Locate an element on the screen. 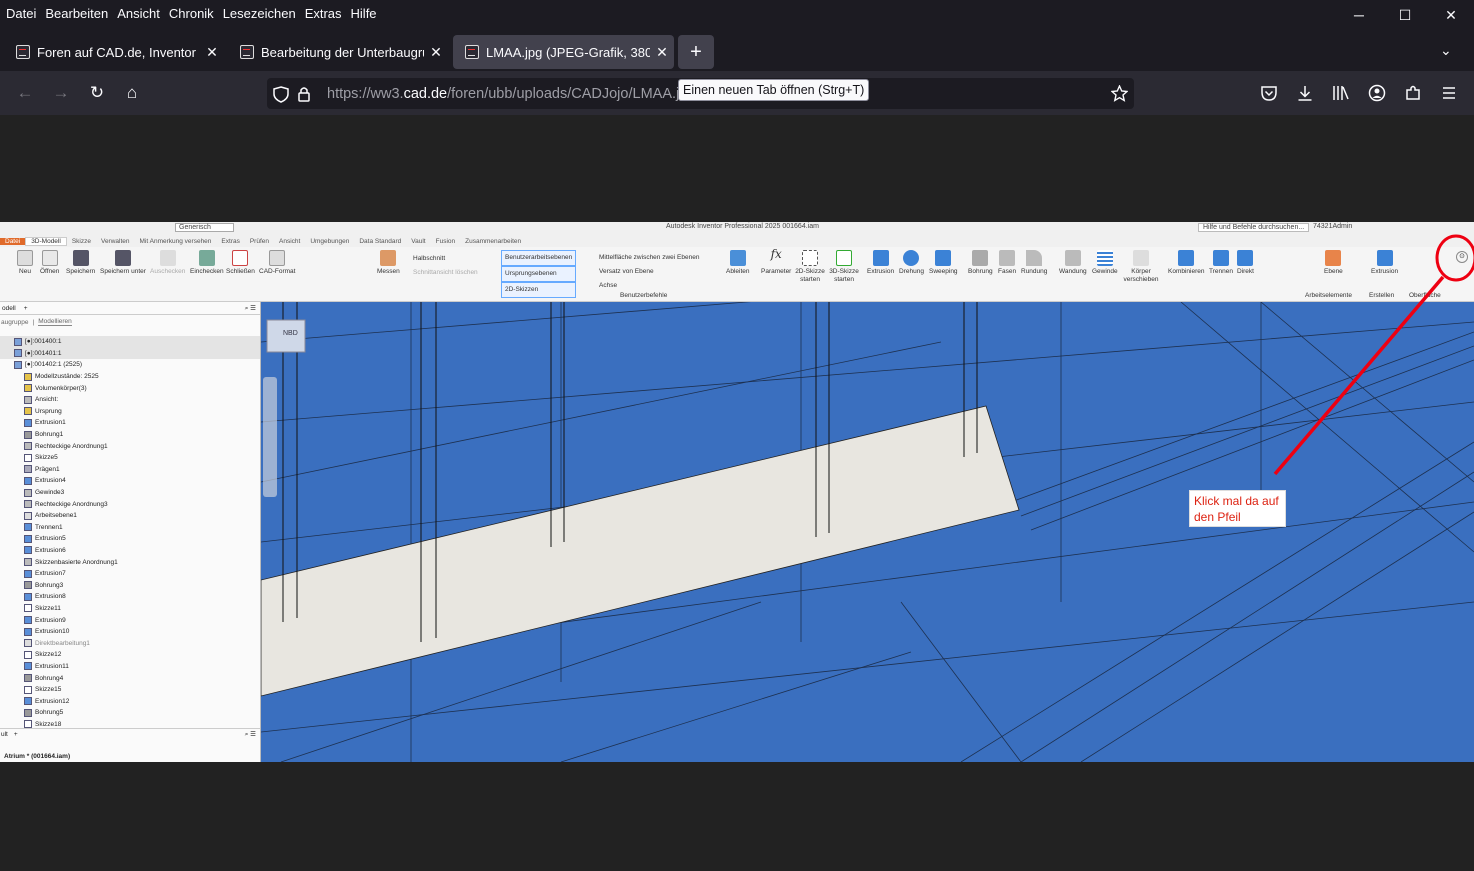 This screenshot has height=871, width=1474. menu-ansicht: Ansicht is located at coordinates (138, 13).